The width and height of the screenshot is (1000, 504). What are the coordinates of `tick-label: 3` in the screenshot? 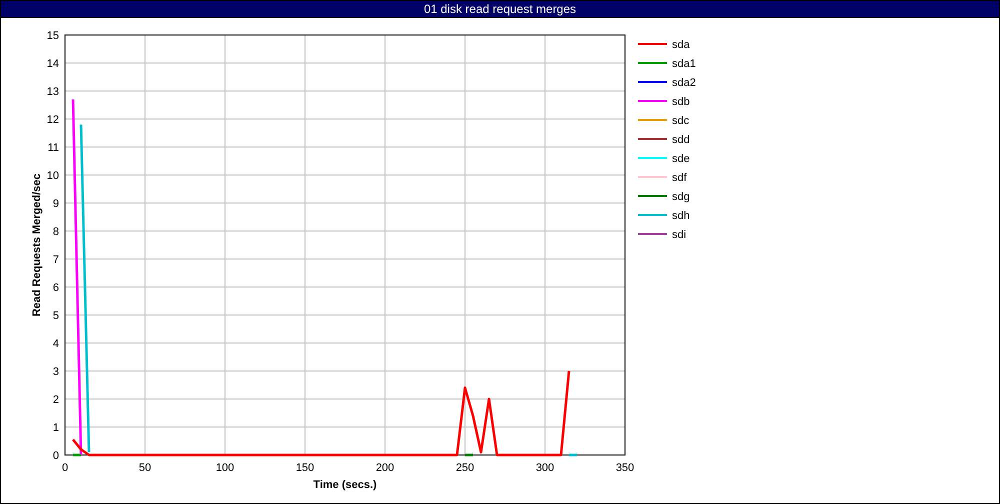 It's located at (55, 372).